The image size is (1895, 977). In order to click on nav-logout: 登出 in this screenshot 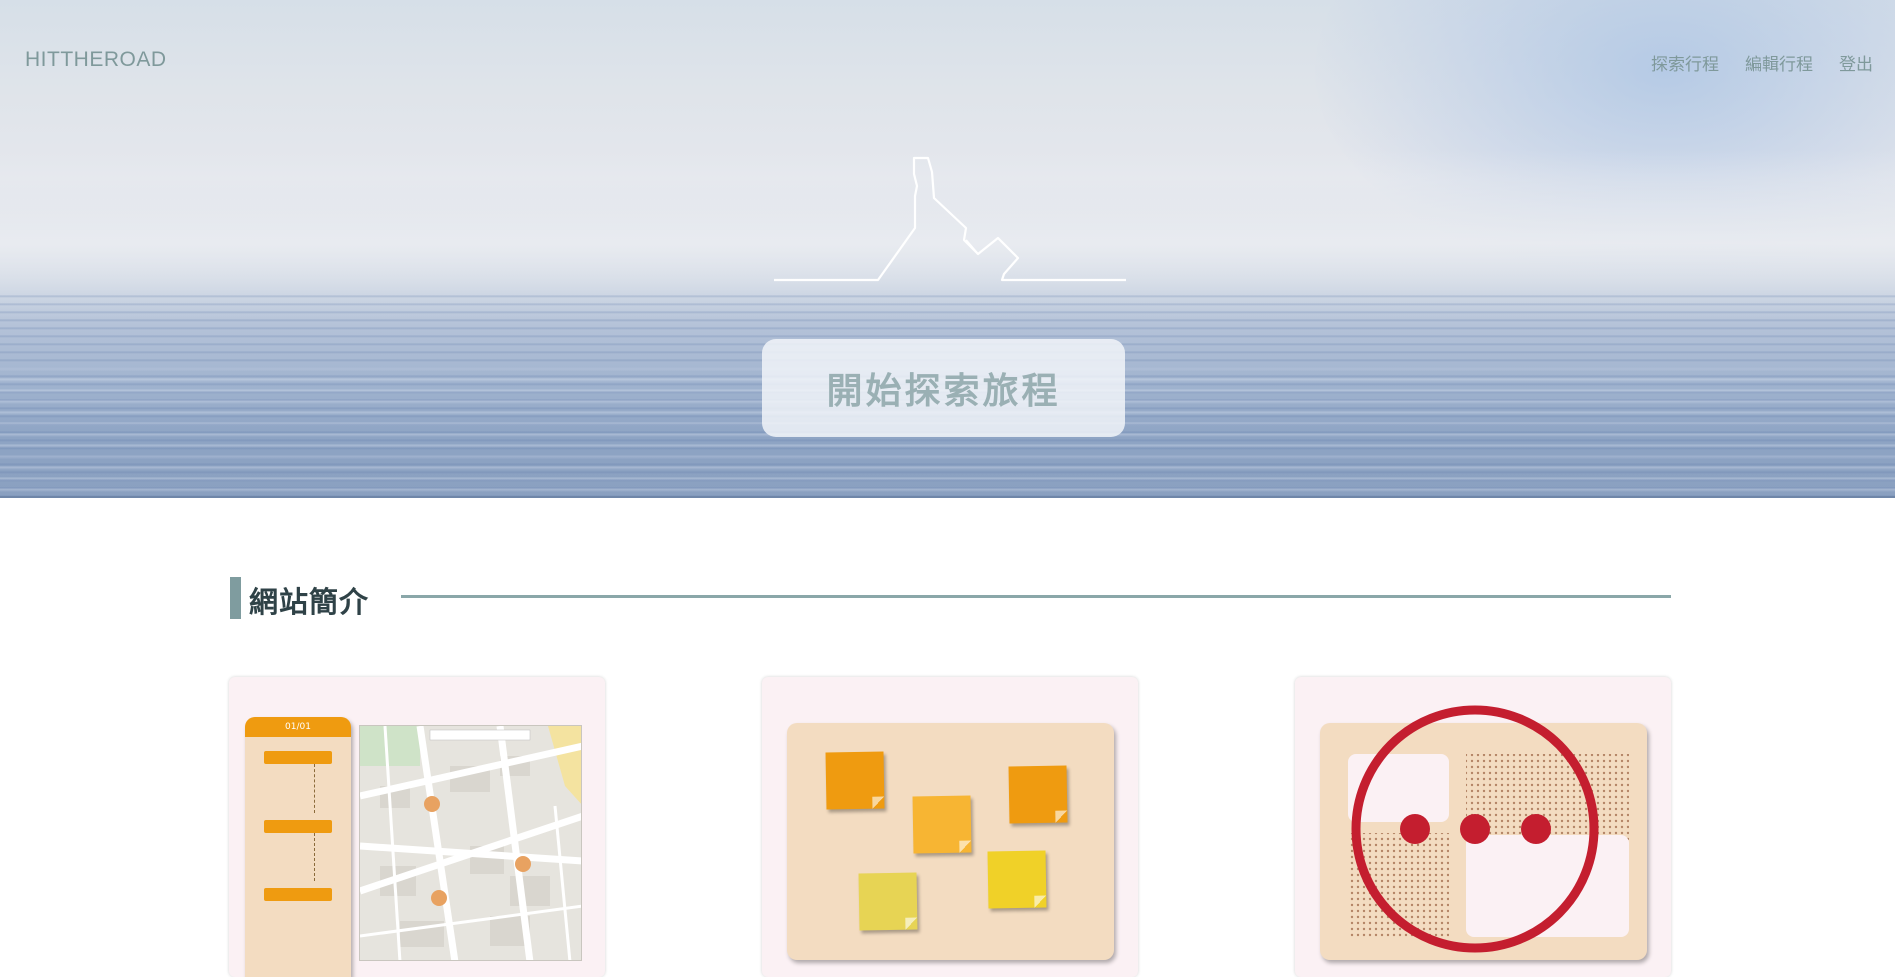, I will do `click(1856, 62)`.